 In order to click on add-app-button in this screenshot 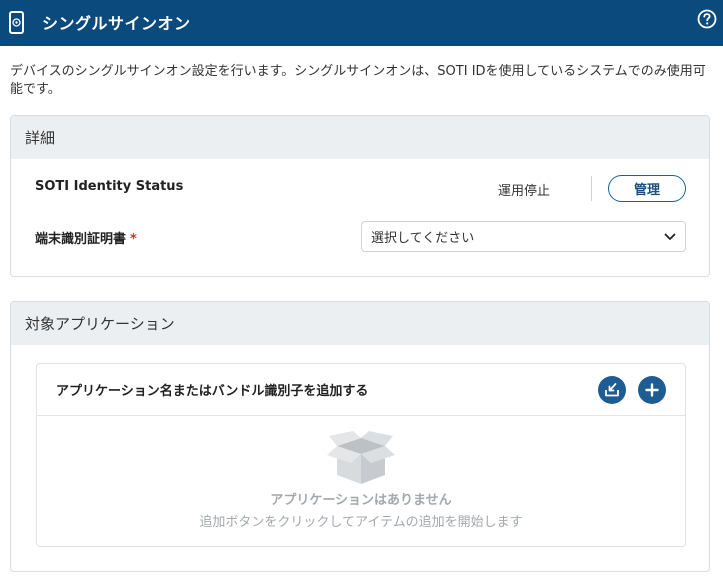, I will do `click(652, 390)`.